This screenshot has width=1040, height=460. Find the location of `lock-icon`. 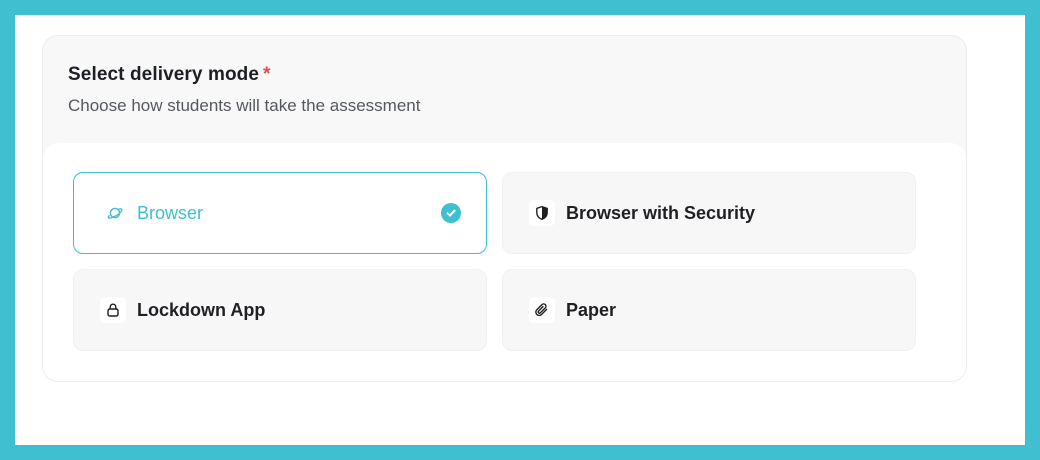

lock-icon is located at coordinates (113, 310).